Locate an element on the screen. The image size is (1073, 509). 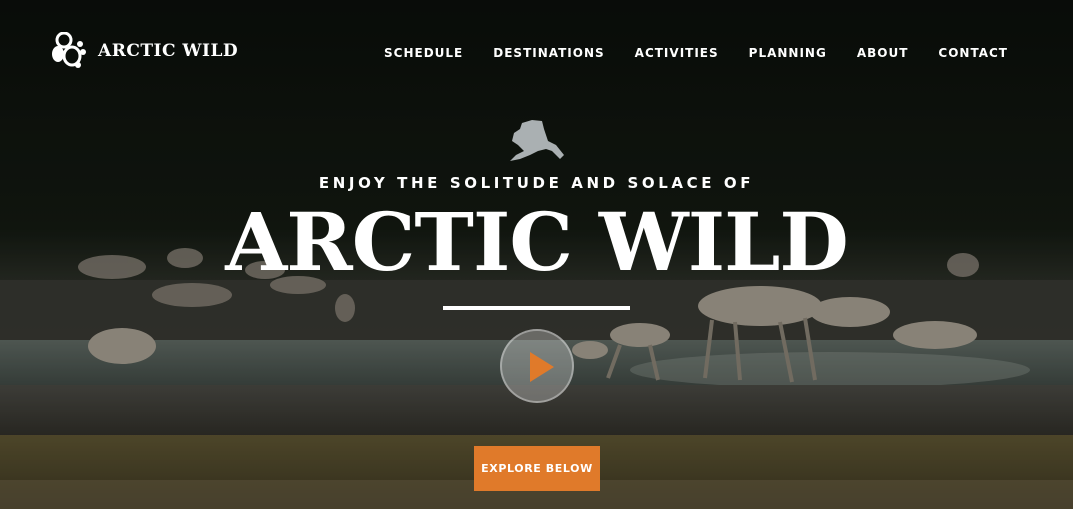
hero-tagline: ENJOY THE SOLITUDE AND SOLACE OF is located at coordinates (536, 183).